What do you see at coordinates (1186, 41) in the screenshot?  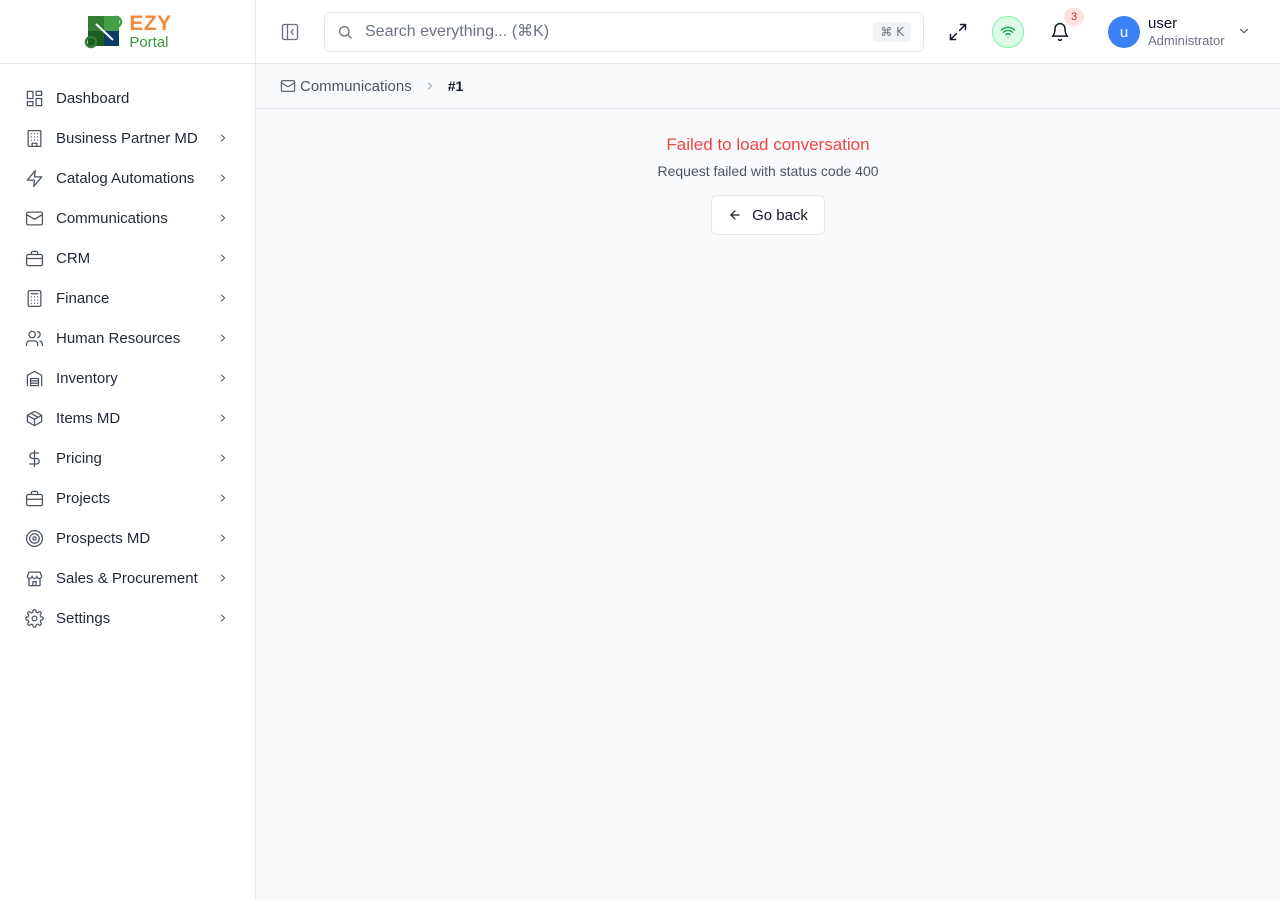 I see `user-role: Administrator` at bounding box center [1186, 41].